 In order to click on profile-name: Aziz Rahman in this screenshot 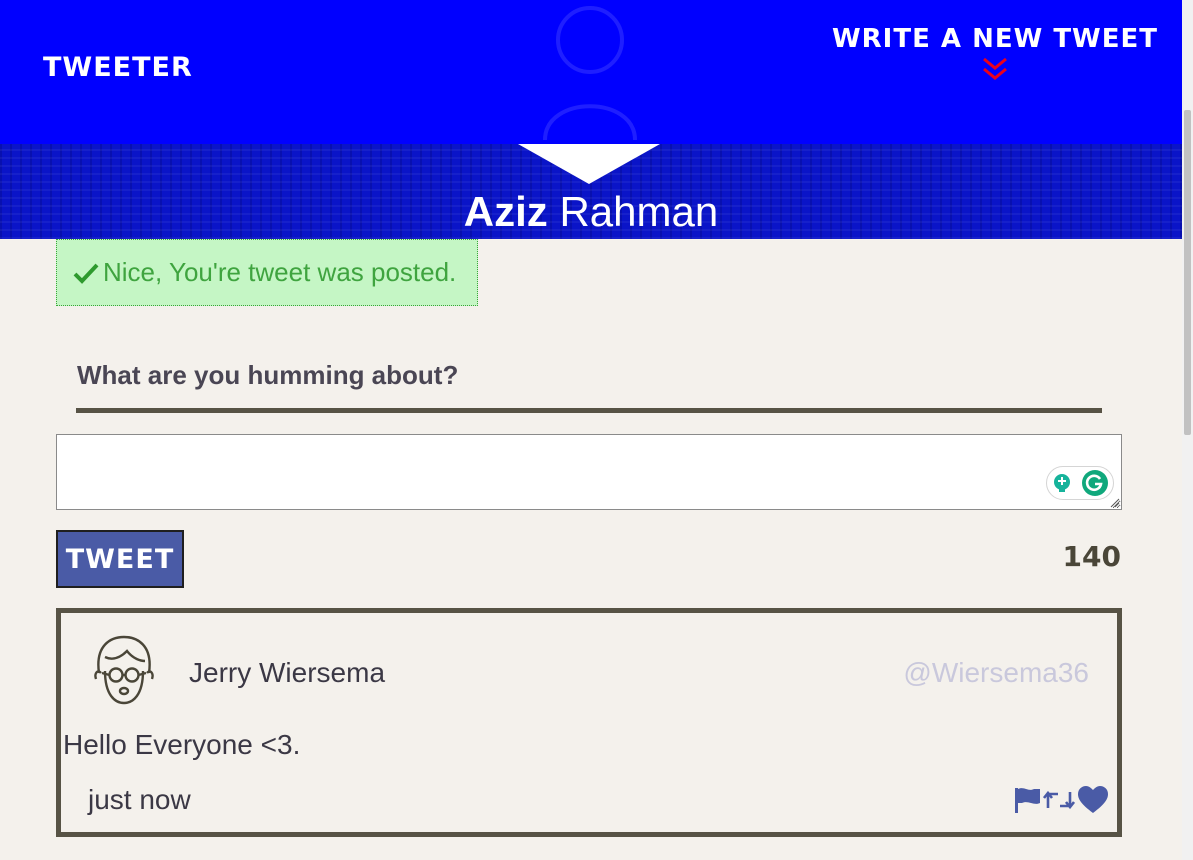, I will do `click(591, 212)`.